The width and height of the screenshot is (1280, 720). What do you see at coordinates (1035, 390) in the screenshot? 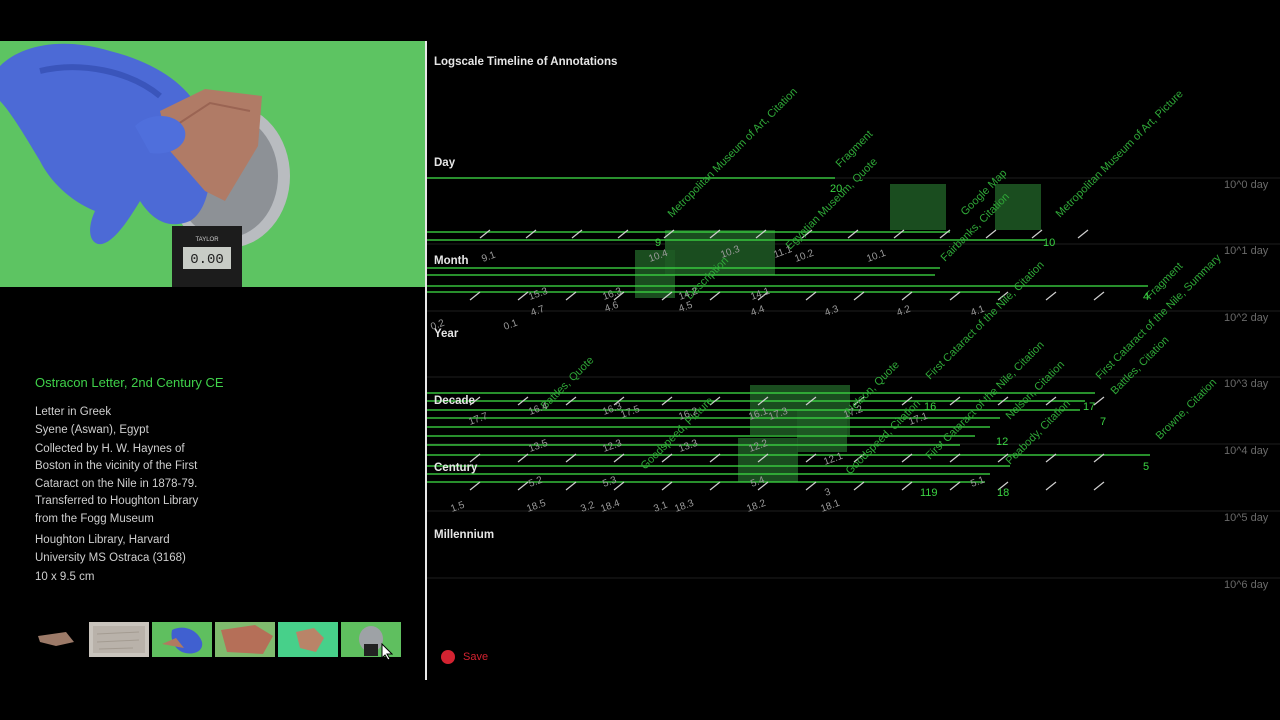
I see `annotation-label: Nelson, Citation` at bounding box center [1035, 390].